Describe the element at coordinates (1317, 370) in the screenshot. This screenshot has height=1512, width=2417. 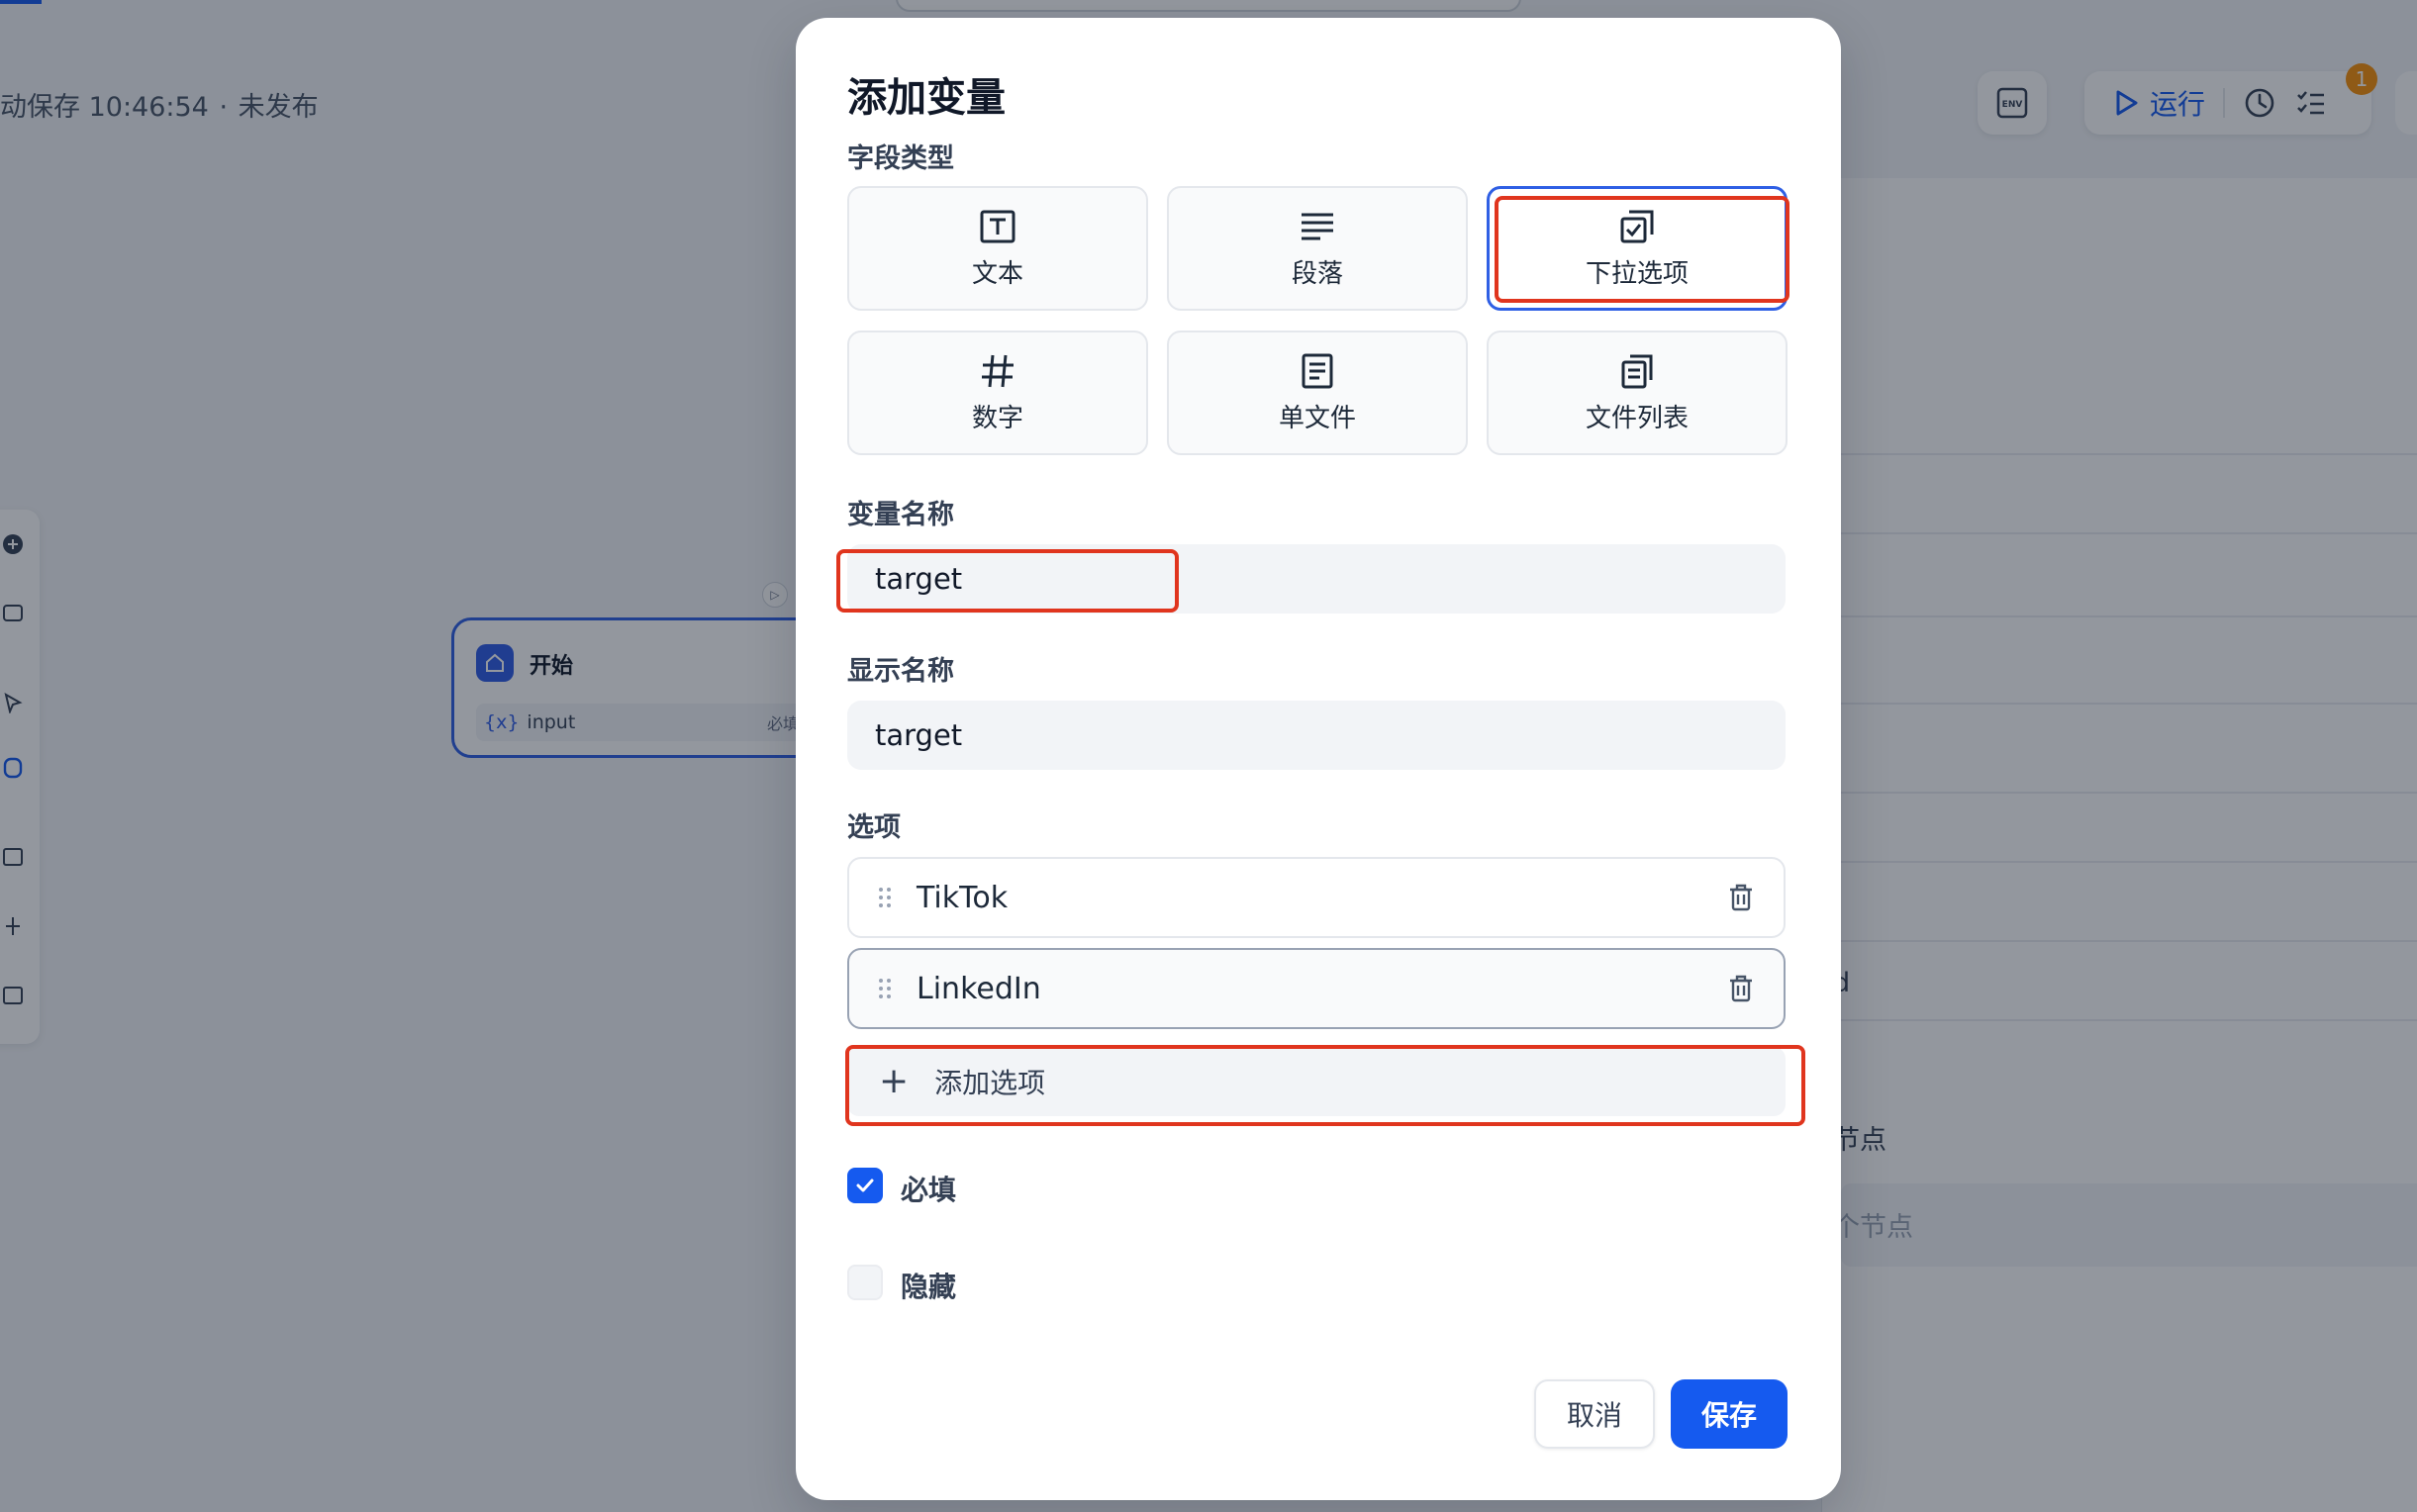
I see `document-icon` at that location.